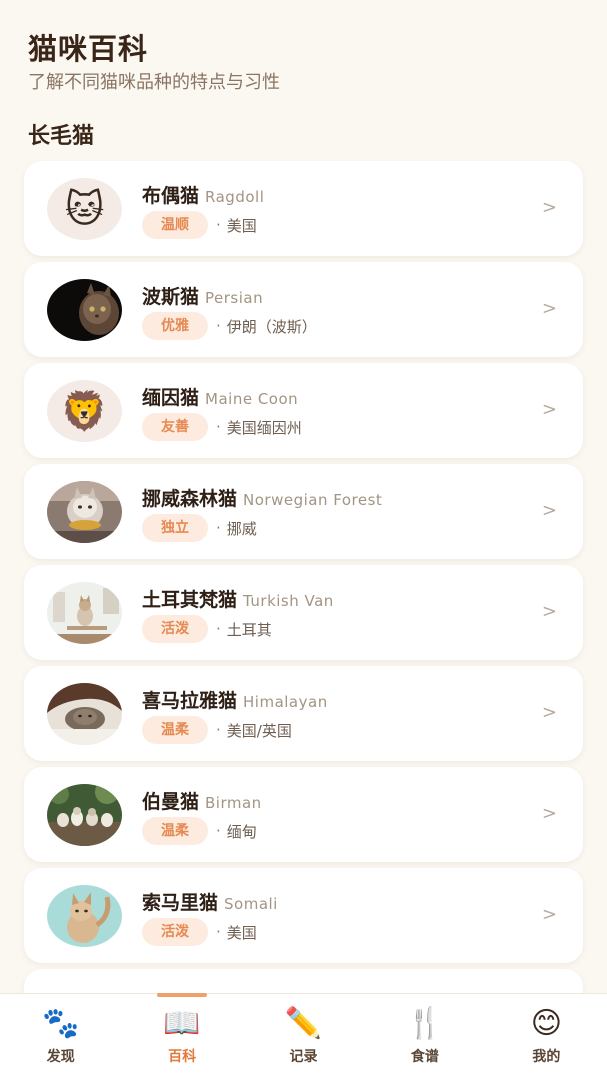  I want to click on breed-english-name: Birman, so click(233, 803).